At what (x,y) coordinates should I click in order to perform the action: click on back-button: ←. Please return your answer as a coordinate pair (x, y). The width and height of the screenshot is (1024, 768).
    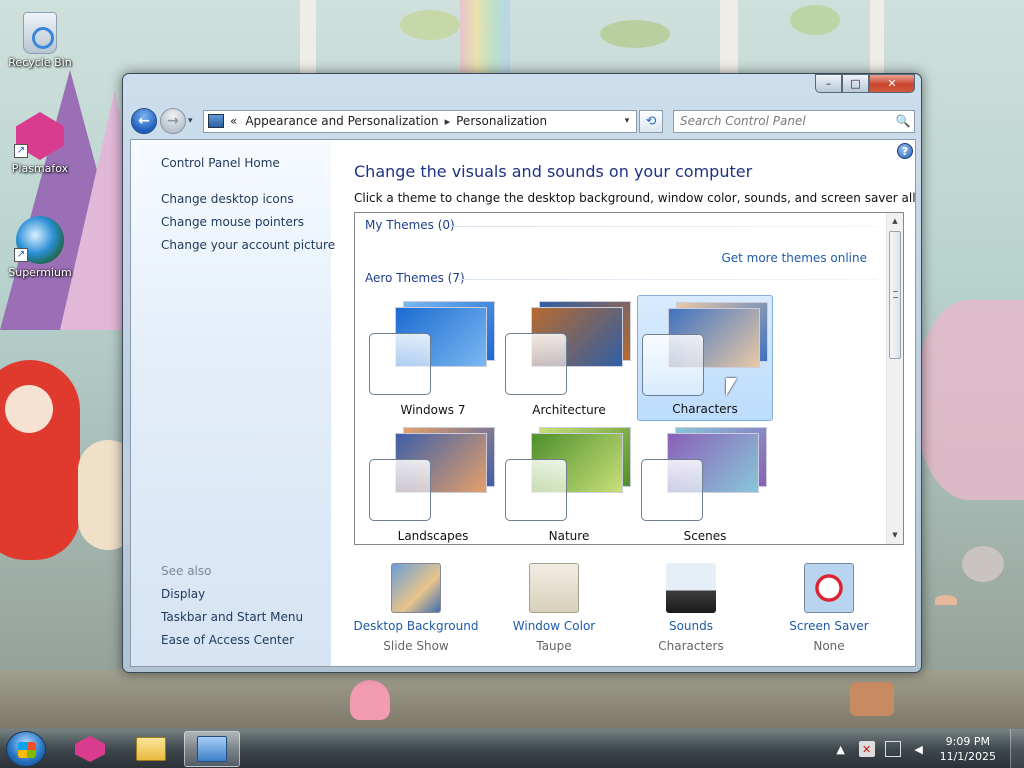
    Looking at the image, I should click on (144, 121).